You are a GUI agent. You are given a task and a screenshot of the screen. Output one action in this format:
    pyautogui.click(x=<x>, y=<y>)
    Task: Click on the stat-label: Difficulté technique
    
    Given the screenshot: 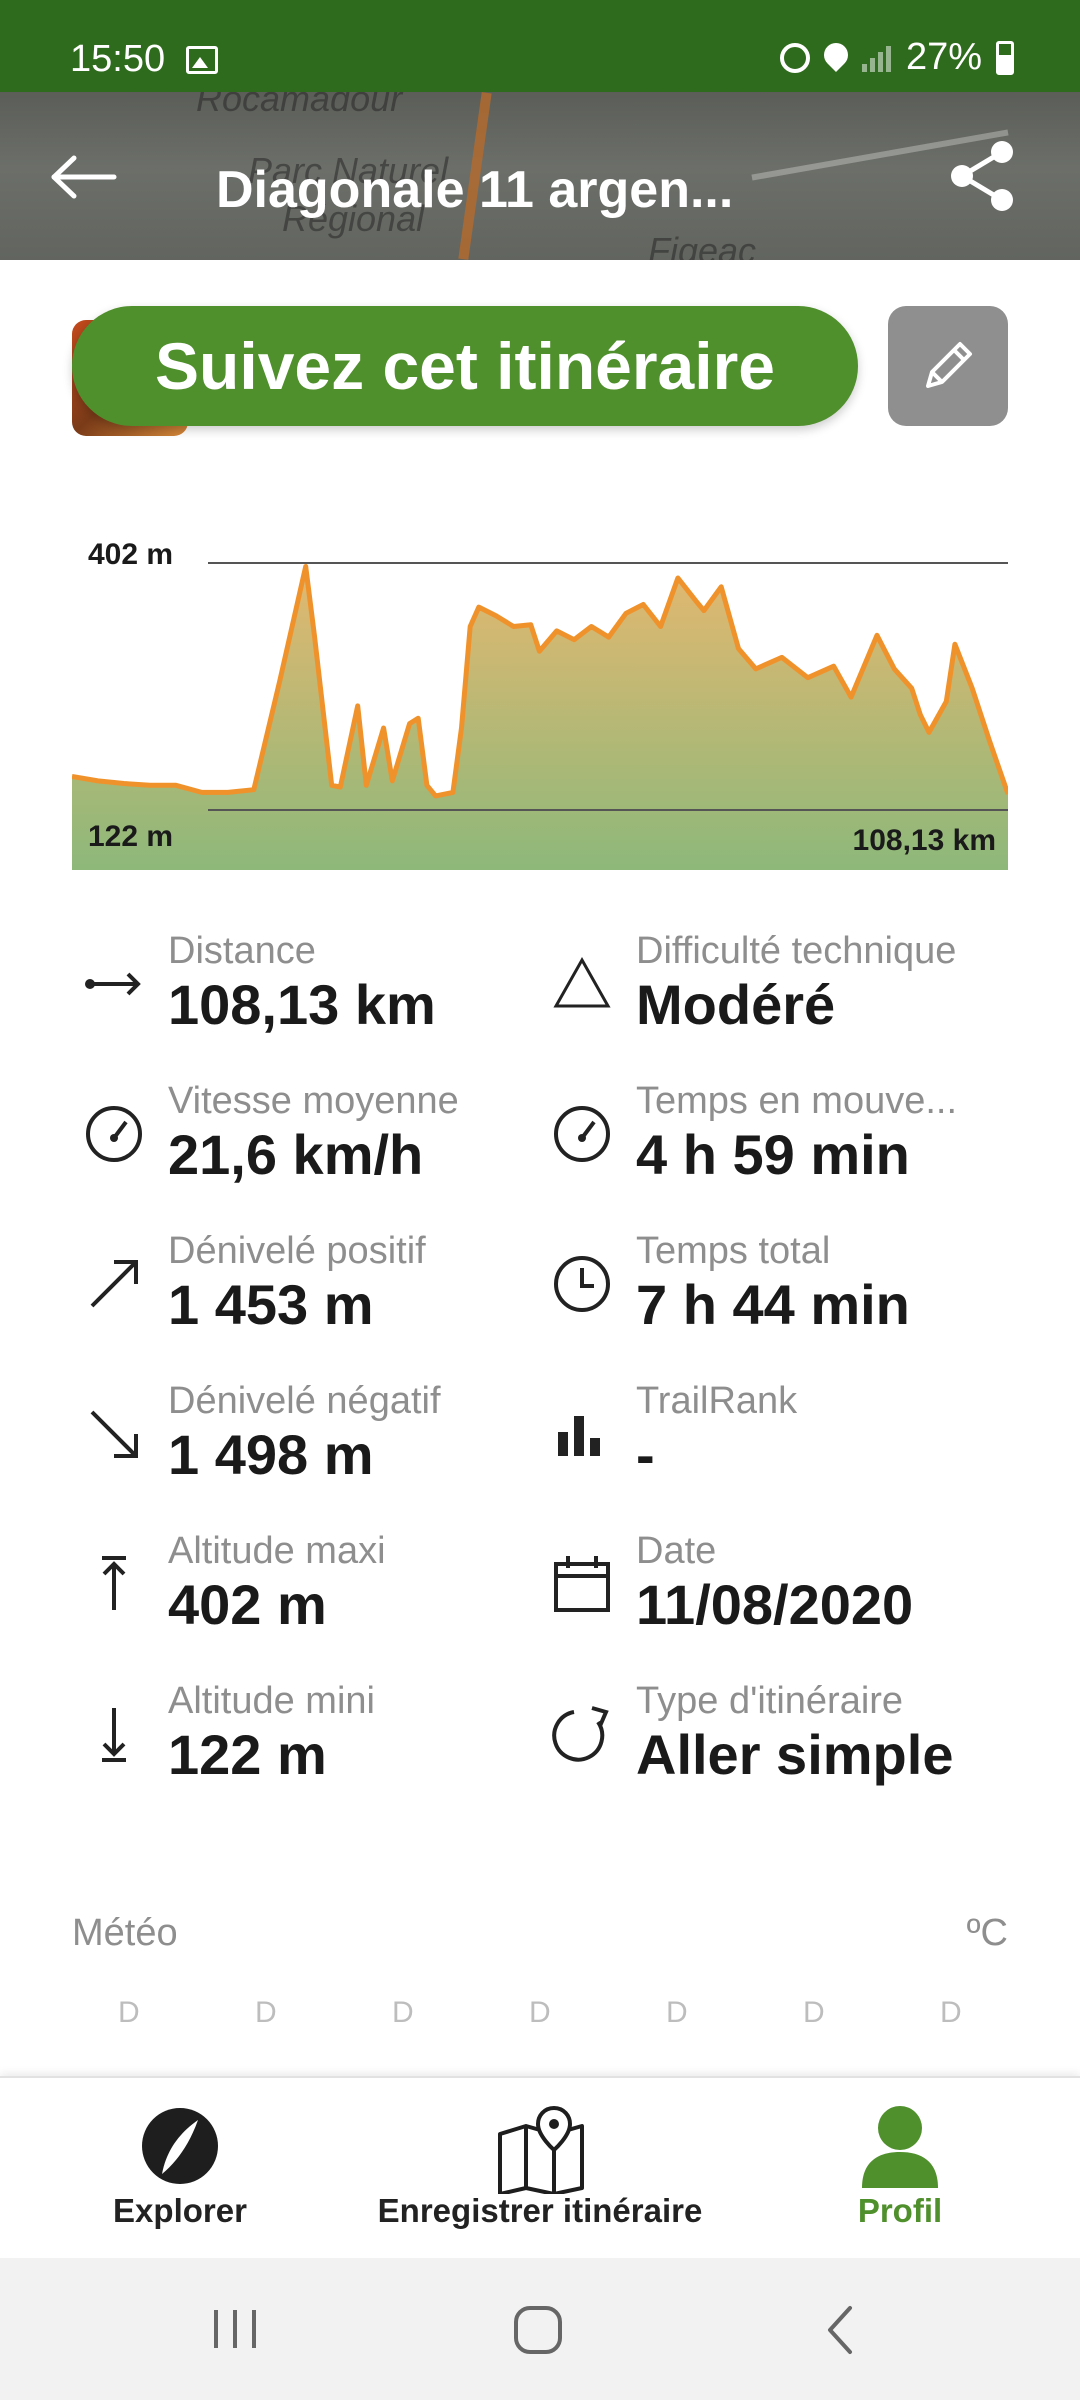 What is the action you would take?
    pyautogui.click(x=796, y=951)
    